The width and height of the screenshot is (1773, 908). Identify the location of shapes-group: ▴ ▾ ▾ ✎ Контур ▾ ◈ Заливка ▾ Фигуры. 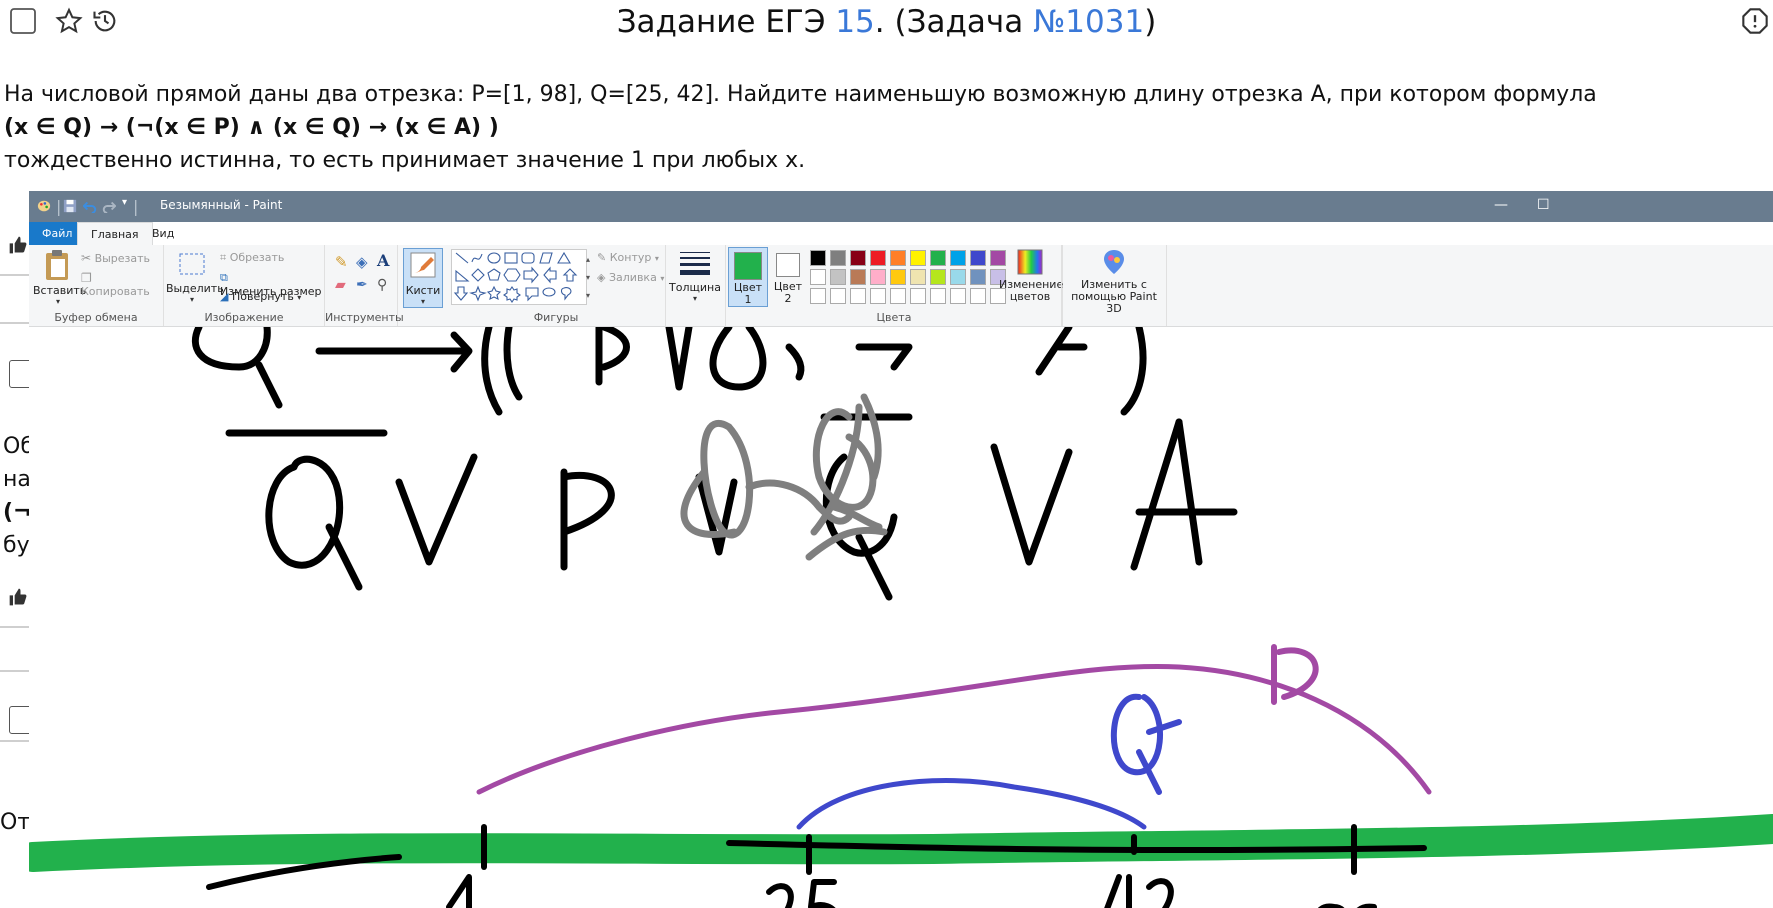
(556, 285).